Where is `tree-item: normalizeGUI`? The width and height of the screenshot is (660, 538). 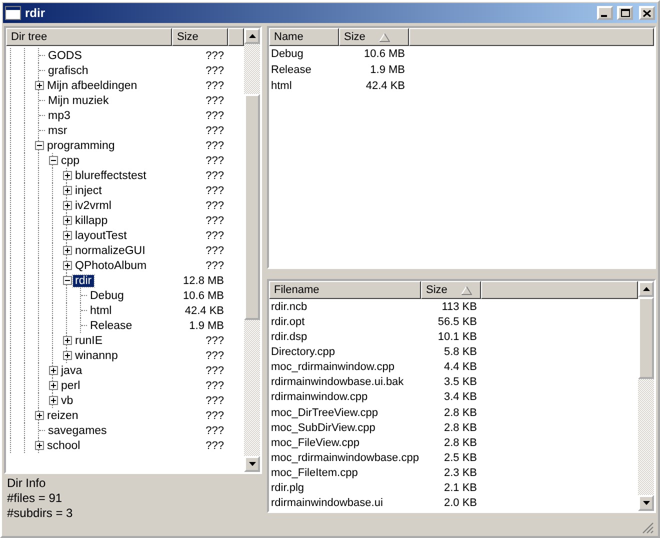 tree-item: normalizeGUI is located at coordinates (110, 250).